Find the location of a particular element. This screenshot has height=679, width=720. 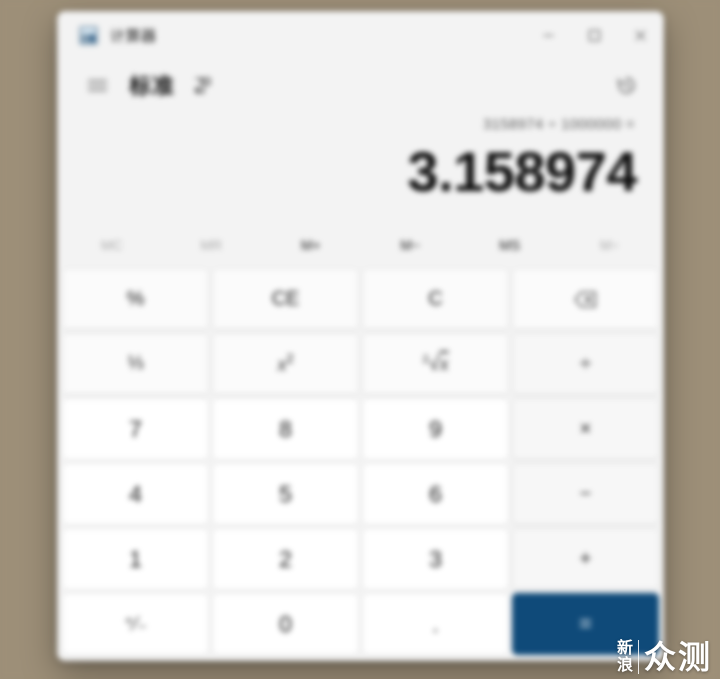

clear-button: C is located at coordinates (435, 299).